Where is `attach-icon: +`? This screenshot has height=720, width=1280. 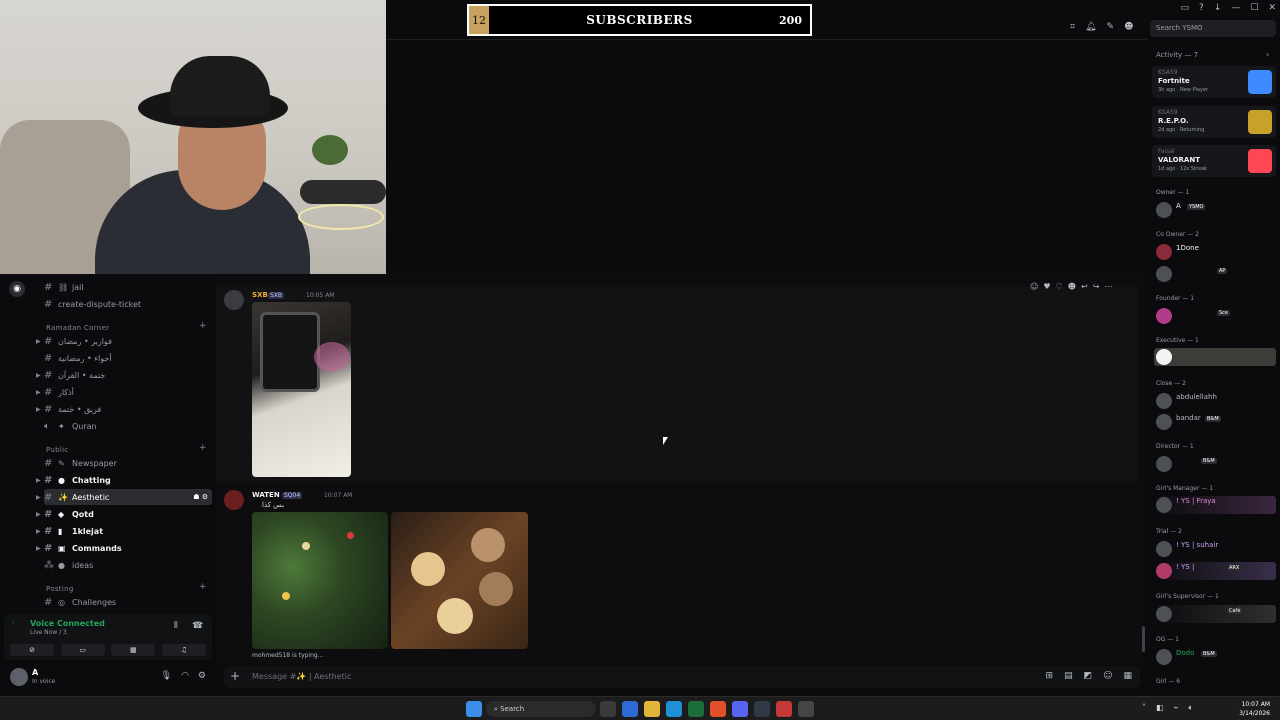
attach-icon: + is located at coordinates (235, 676).